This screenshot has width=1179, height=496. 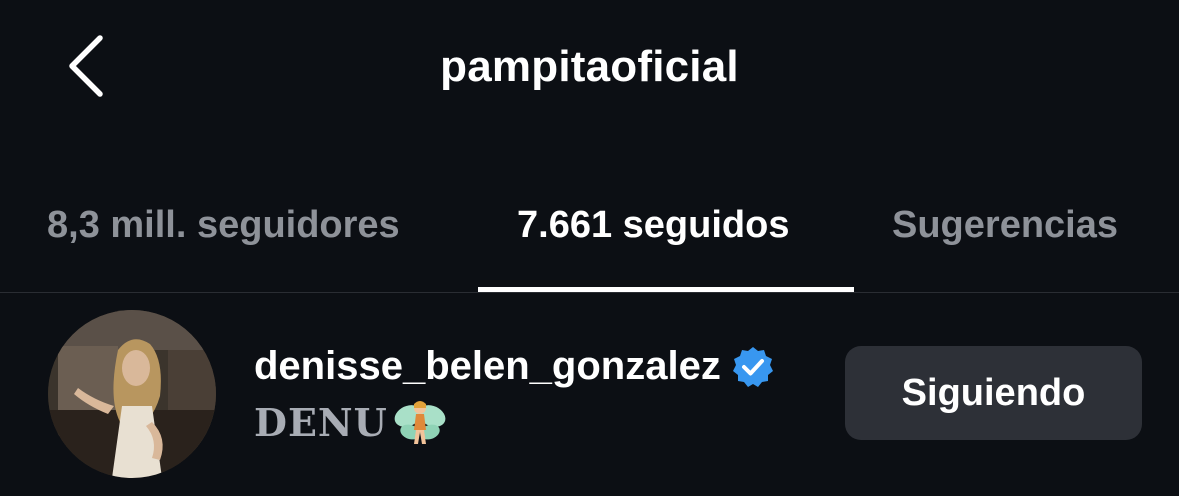 What do you see at coordinates (487, 366) in the screenshot?
I see `username: denisse_belen_gonzalez` at bounding box center [487, 366].